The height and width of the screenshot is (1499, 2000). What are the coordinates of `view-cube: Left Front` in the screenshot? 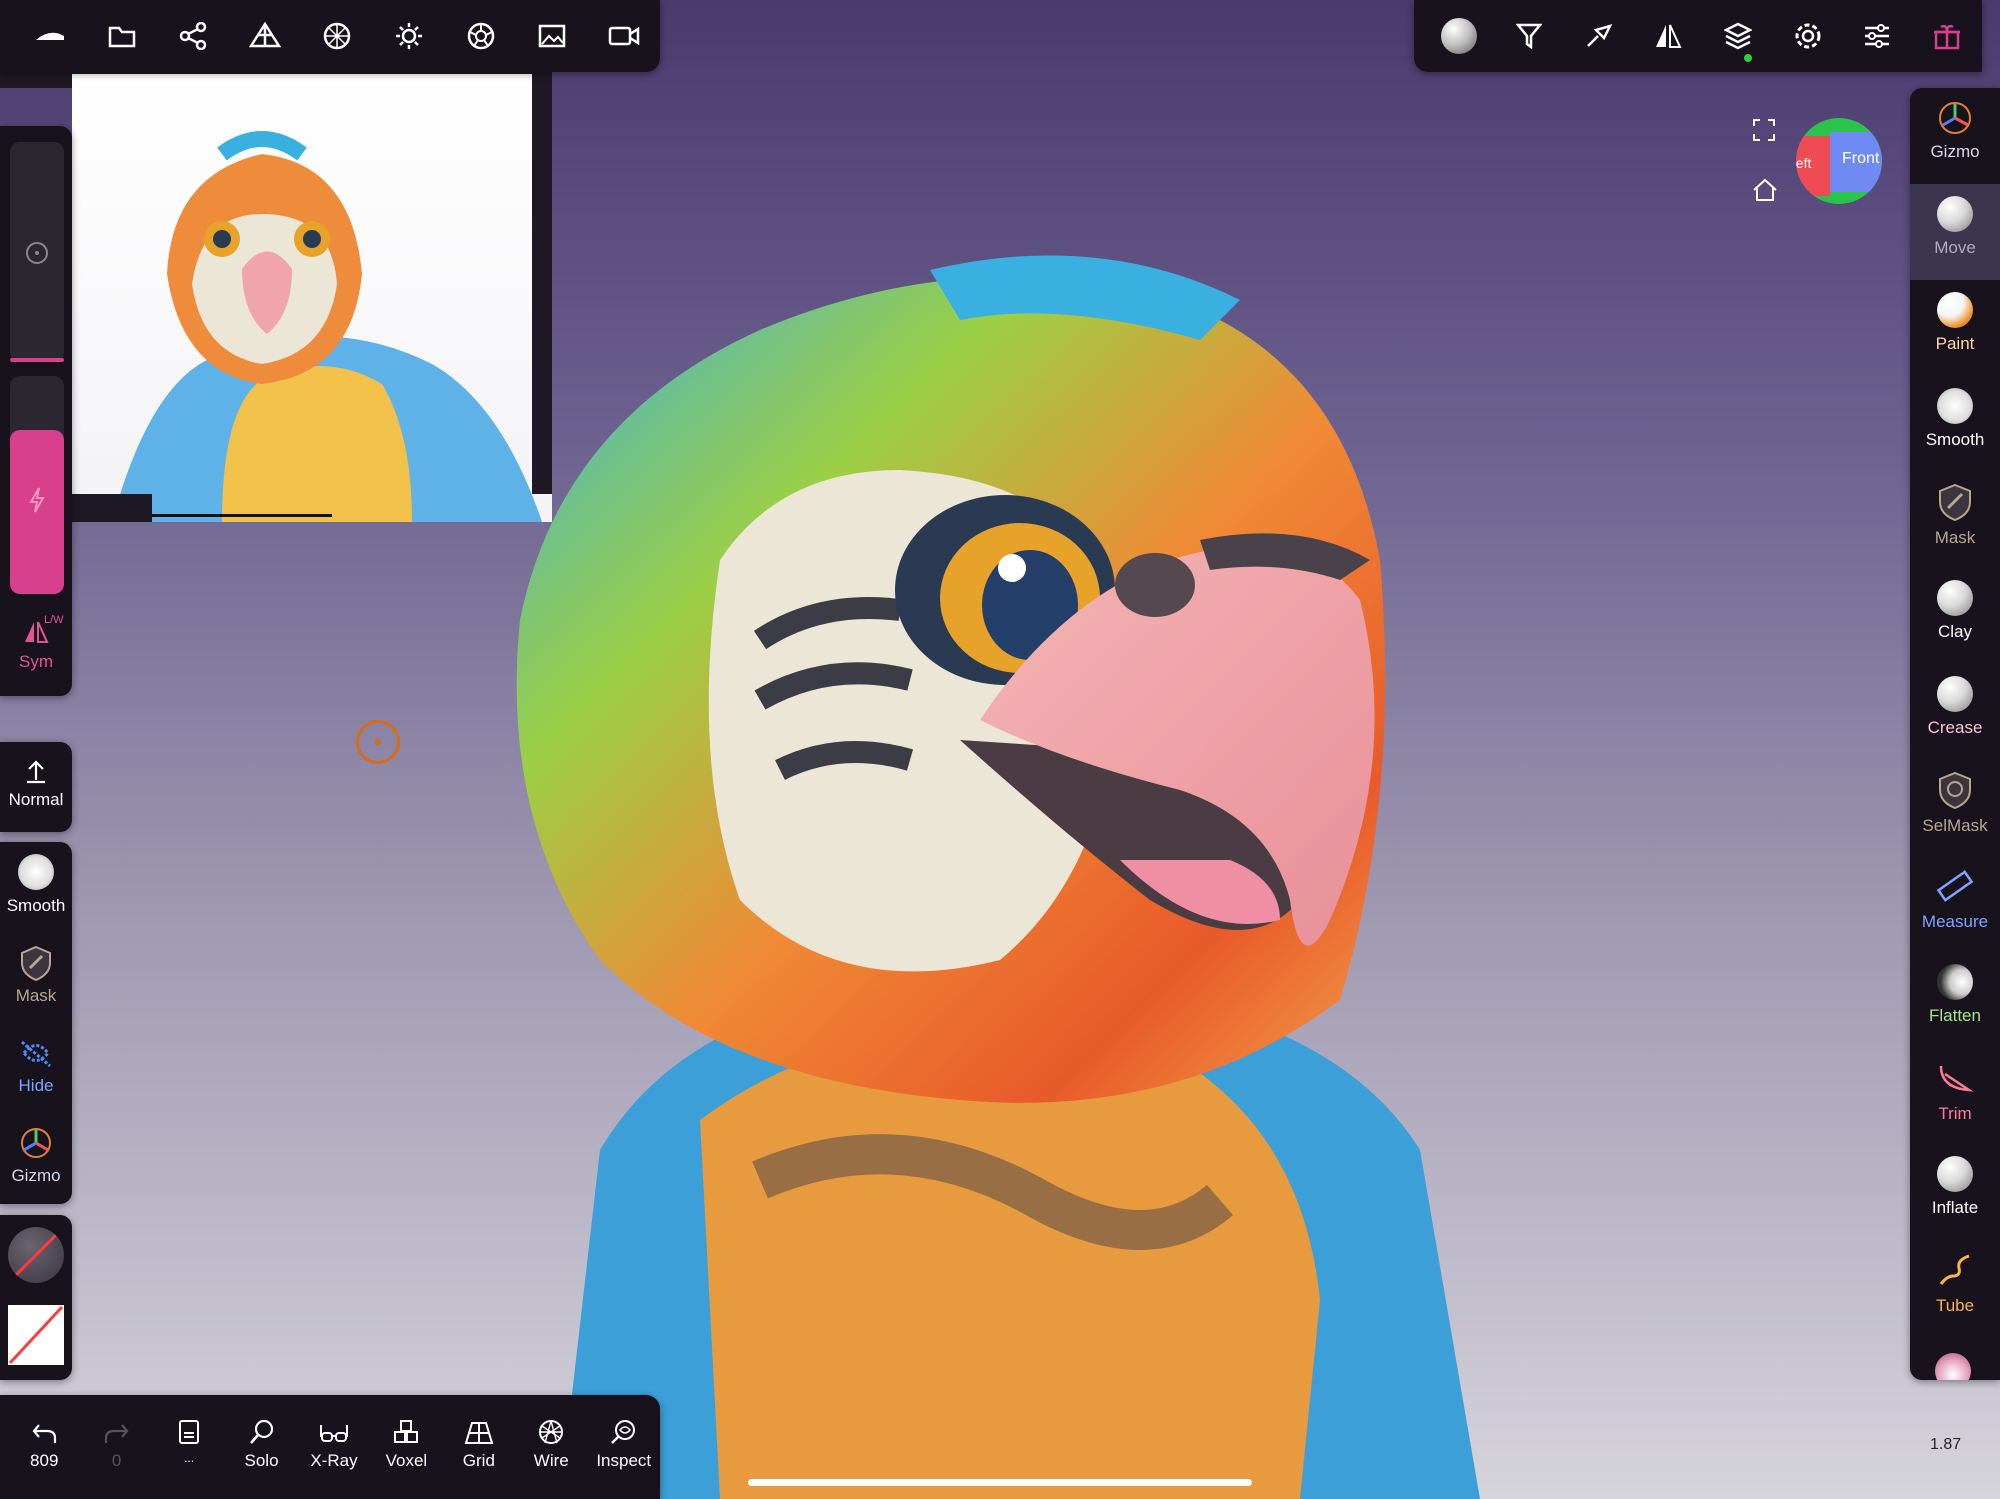 It's located at (1839, 161).